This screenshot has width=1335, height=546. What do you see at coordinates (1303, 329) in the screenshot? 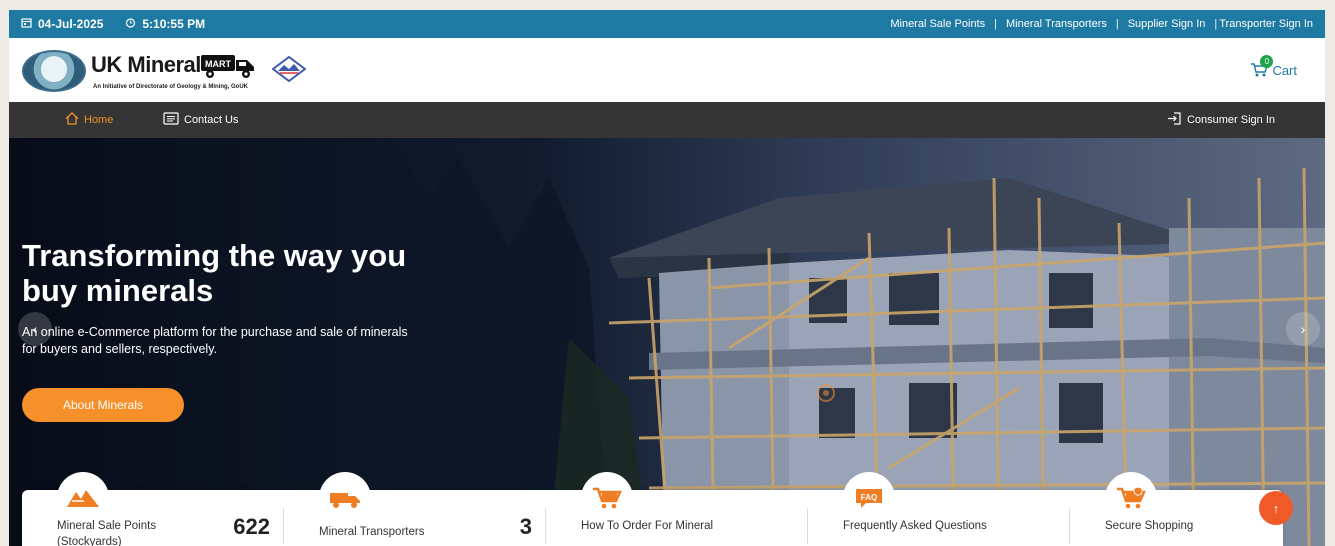
I see `carousel-next-arrow-icon: ›` at bounding box center [1303, 329].